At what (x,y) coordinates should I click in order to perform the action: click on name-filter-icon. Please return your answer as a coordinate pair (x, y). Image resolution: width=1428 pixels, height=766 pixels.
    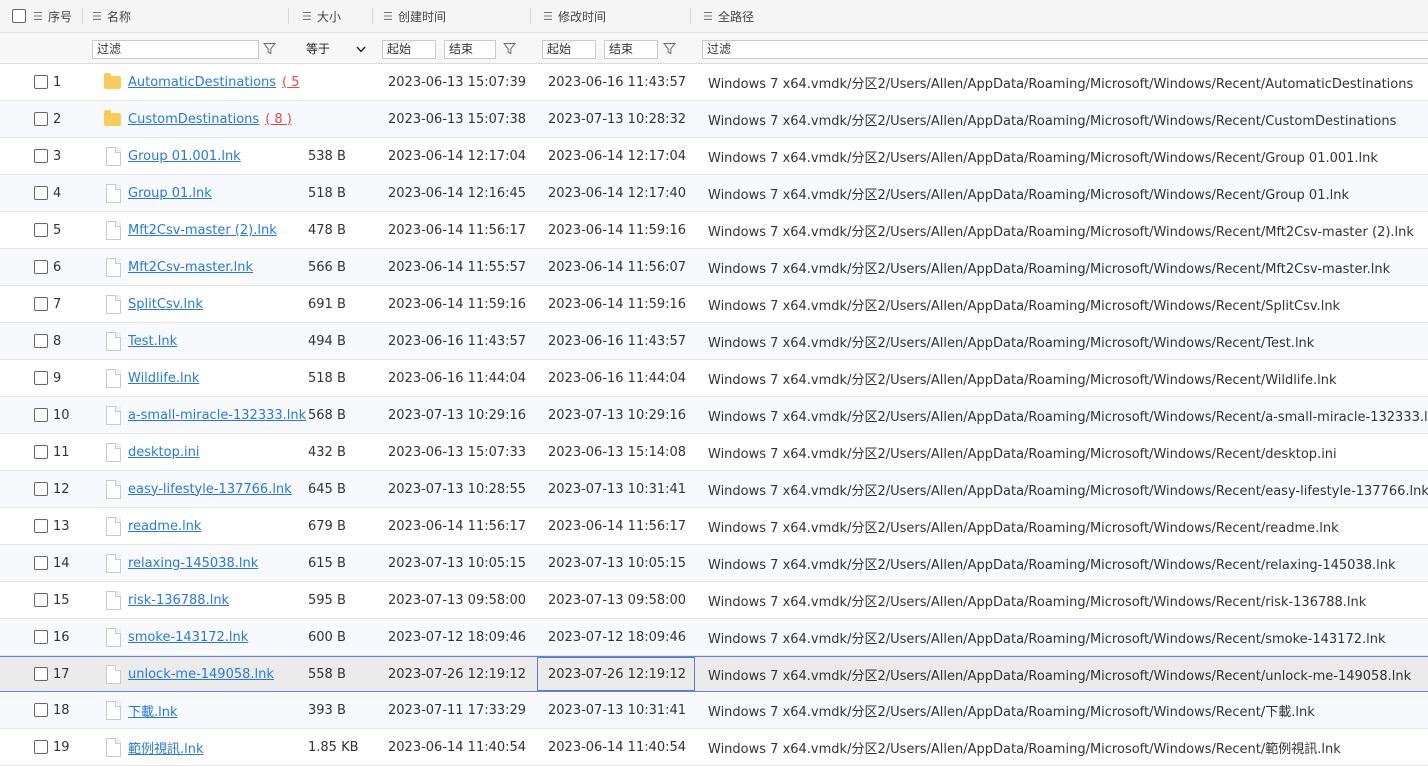
    Looking at the image, I should click on (269, 48).